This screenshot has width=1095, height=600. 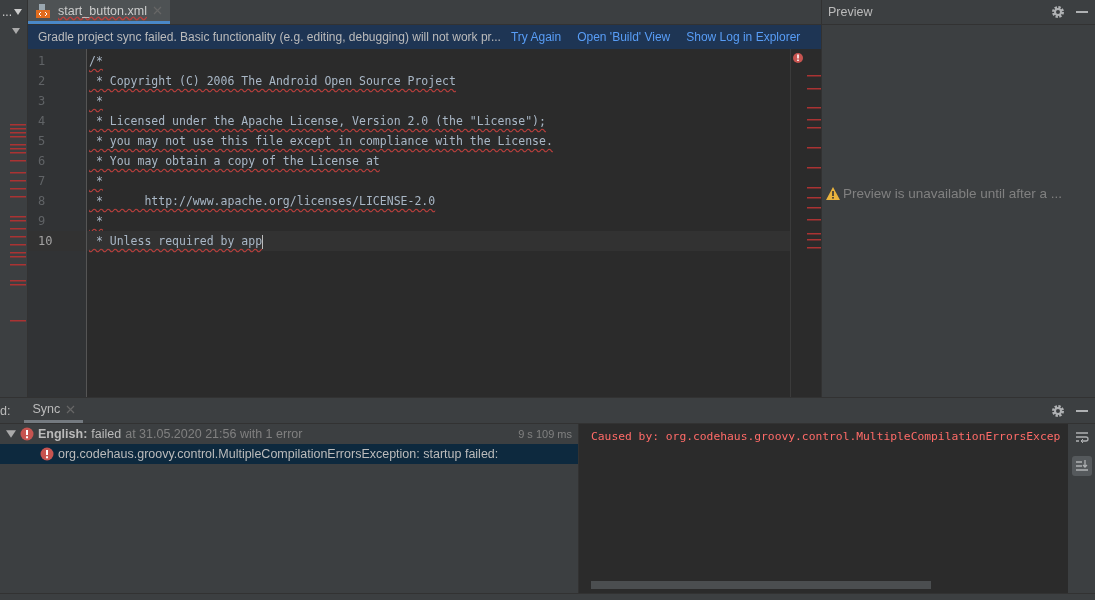 What do you see at coordinates (850, 12) in the screenshot?
I see `panel-title: Preview` at bounding box center [850, 12].